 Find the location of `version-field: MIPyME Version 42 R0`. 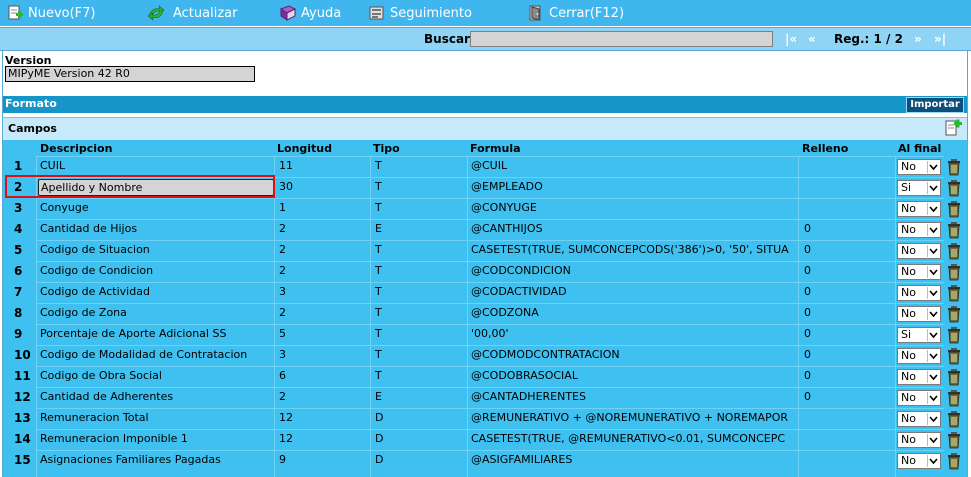

version-field: MIPyME Version 42 R0 is located at coordinates (130, 74).